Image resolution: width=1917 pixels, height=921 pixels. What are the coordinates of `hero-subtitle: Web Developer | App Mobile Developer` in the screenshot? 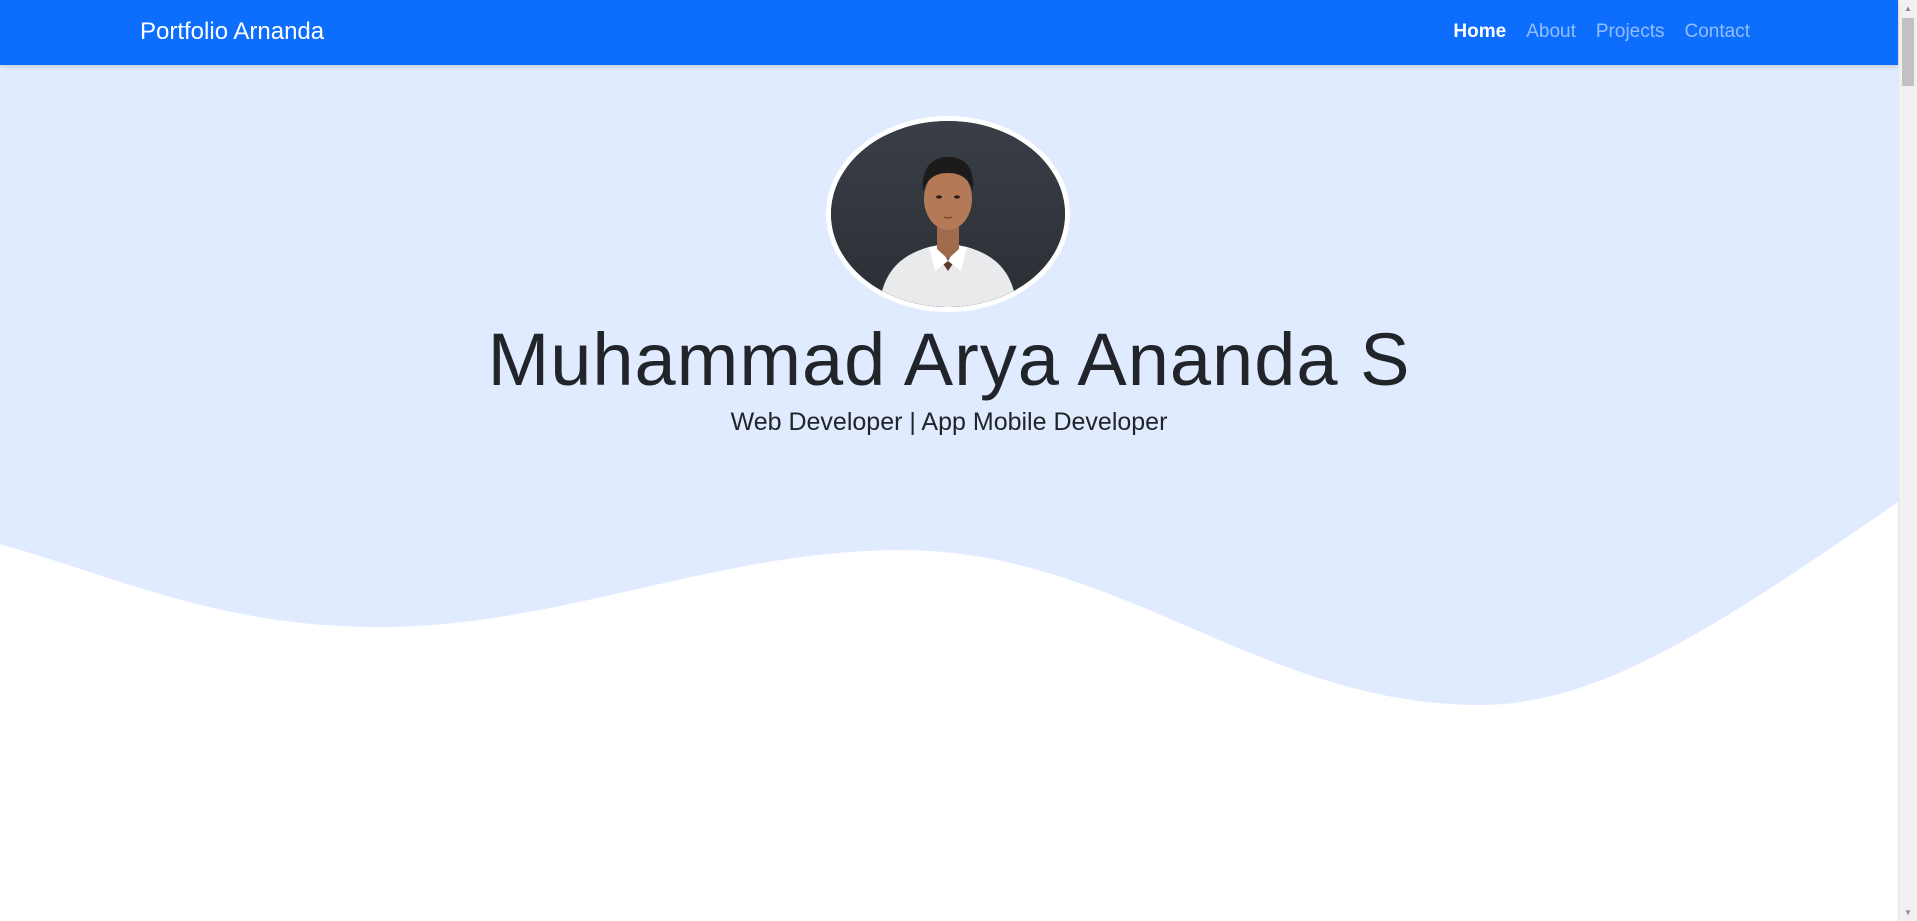 It's located at (949, 422).